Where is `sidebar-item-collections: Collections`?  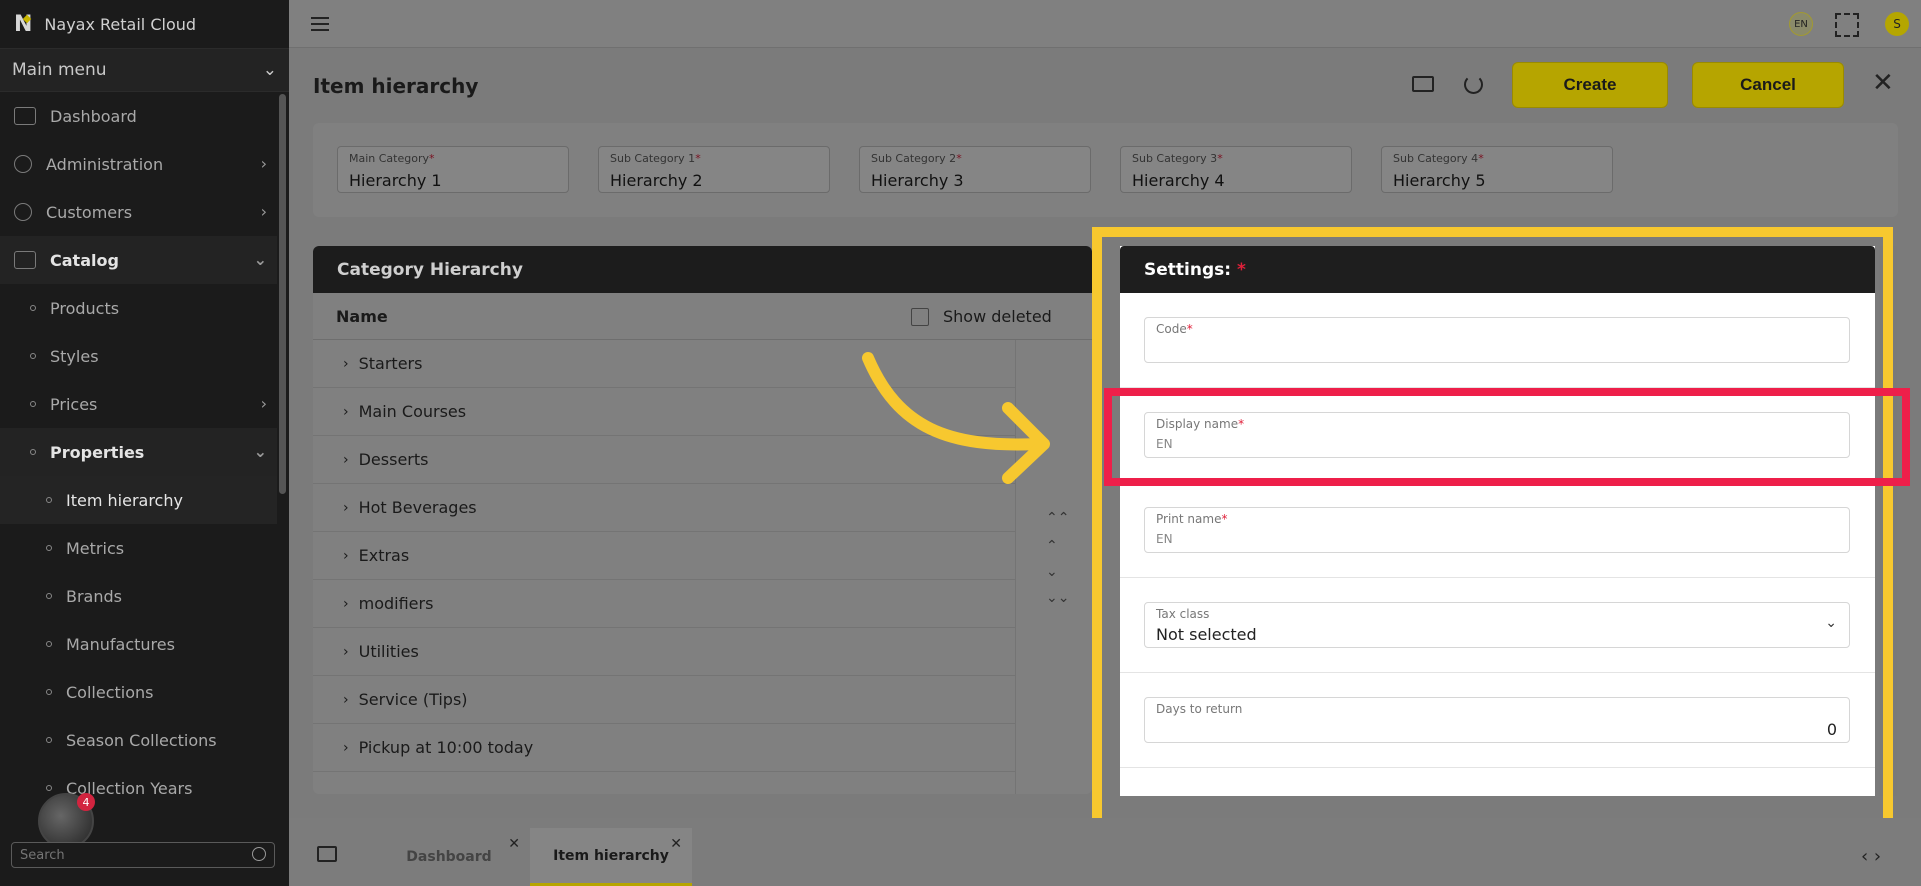
sidebar-item-collections: Collections is located at coordinates (138, 692).